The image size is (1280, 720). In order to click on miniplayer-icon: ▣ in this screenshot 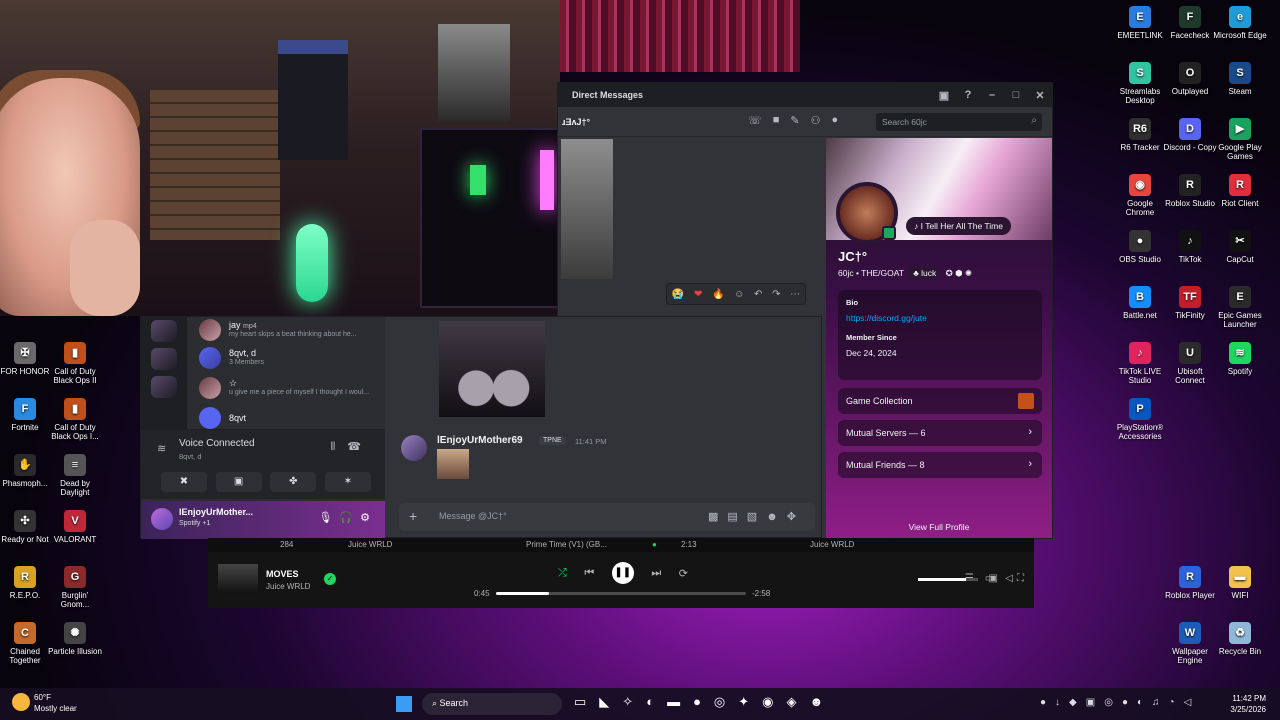, I will do `click(993, 578)`.